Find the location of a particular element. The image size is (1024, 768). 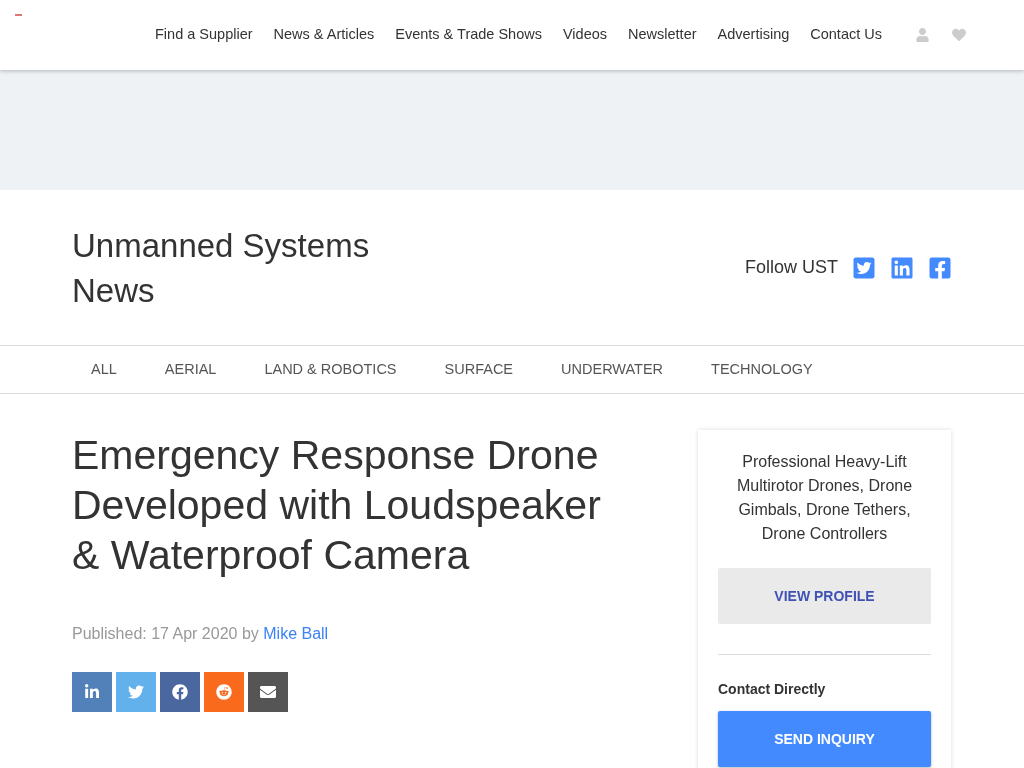

category-tab: ALL is located at coordinates (104, 369).